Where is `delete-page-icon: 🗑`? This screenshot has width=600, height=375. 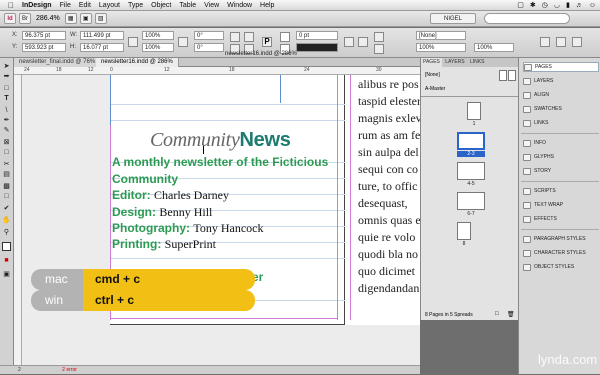 delete-page-icon: 🗑 is located at coordinates (511, 314).